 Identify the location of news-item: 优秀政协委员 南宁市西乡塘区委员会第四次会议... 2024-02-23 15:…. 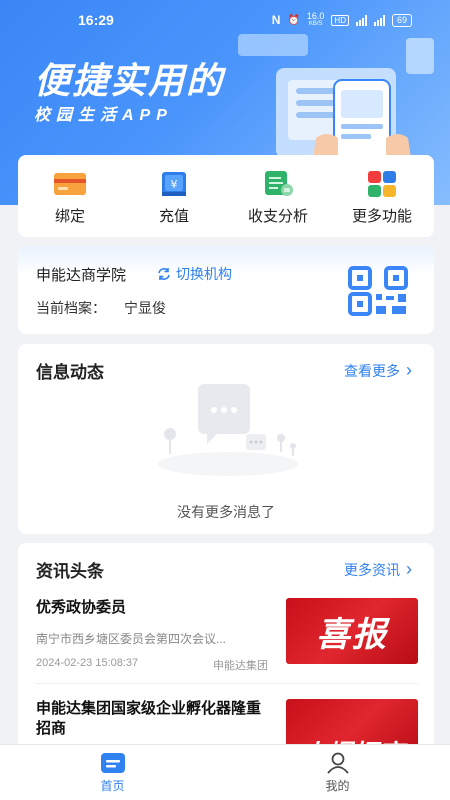
(227, 635).